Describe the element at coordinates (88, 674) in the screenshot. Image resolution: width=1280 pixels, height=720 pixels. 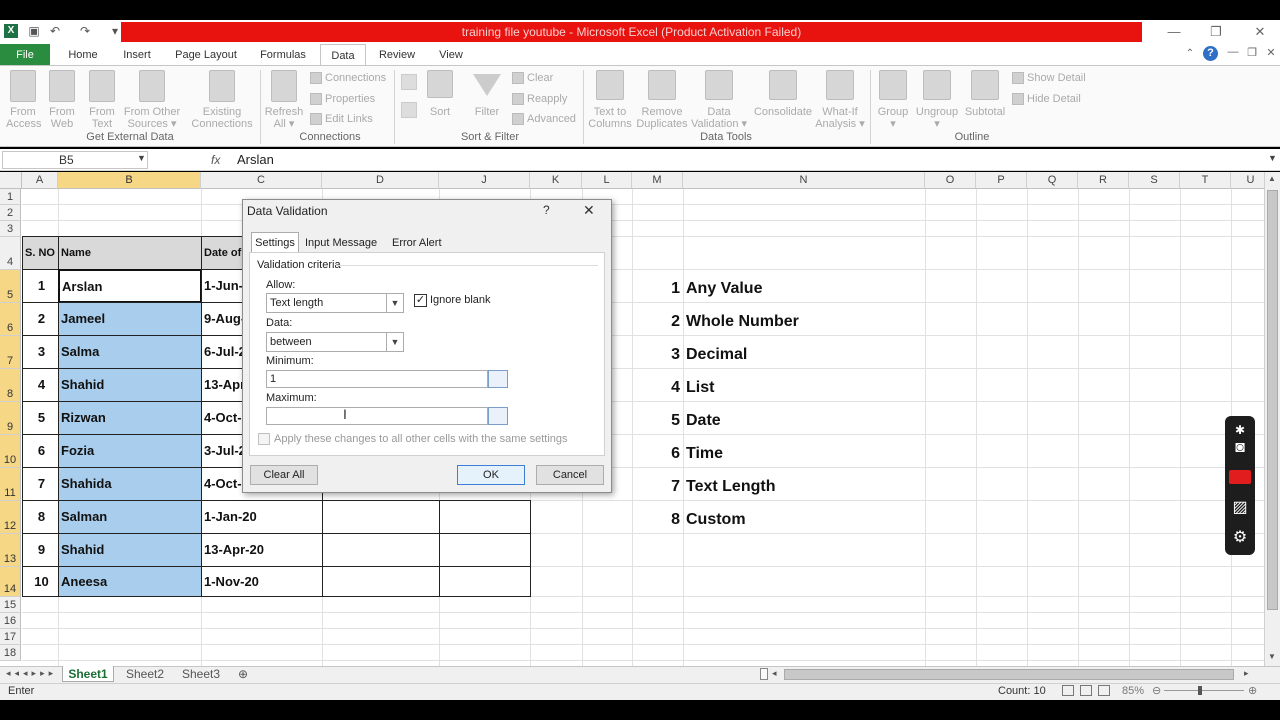
I see `sheet-tab-1: Sheet1` at that location.